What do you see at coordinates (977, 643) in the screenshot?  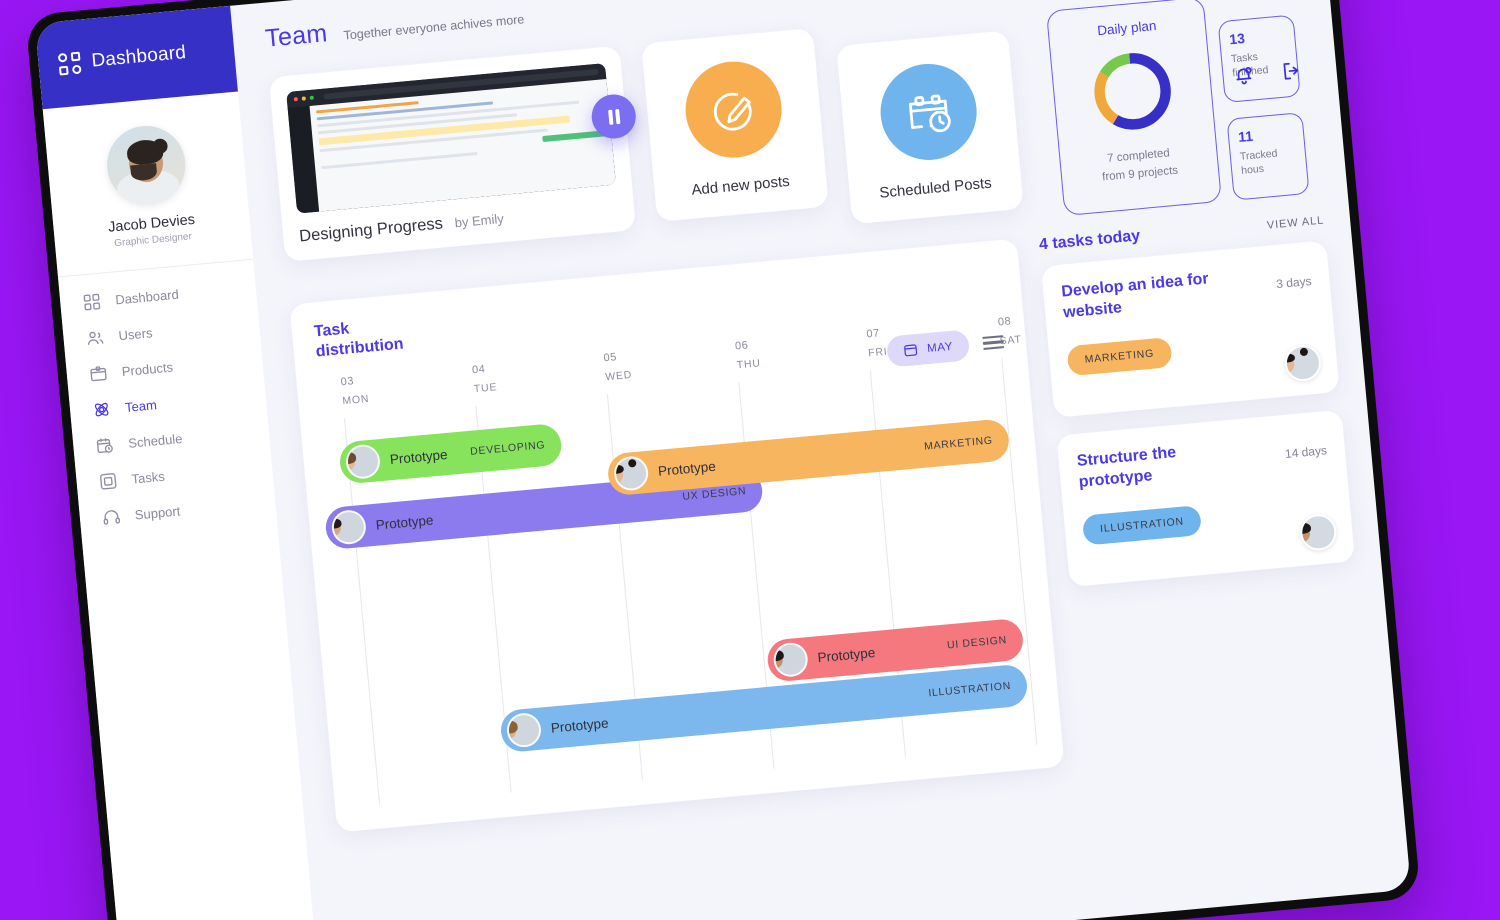 I see `gantt-bar-tag: UI DESIGN` at bounding box center [977, 643].